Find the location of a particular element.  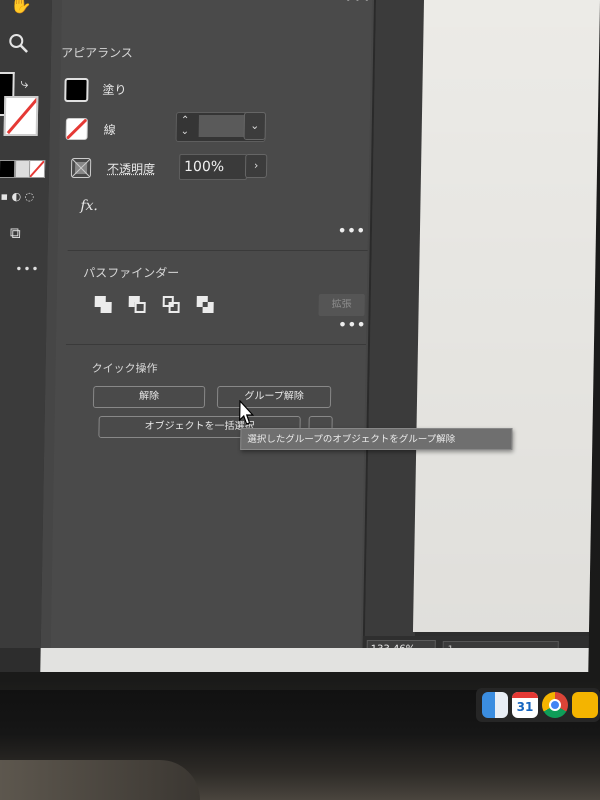

notes-icon is located at coordinates (585, 705).